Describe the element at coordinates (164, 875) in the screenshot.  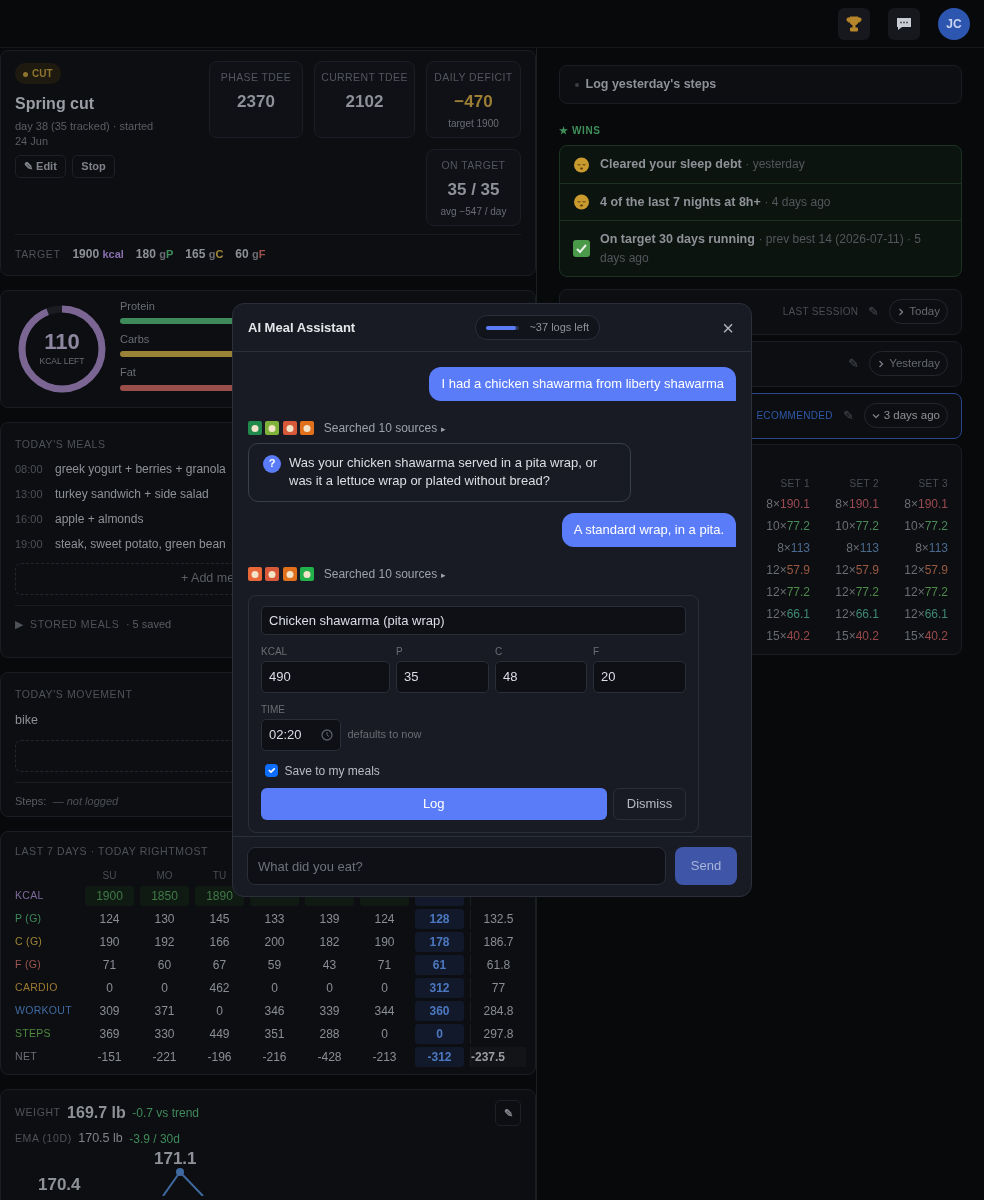
I see `day-header: MO` at that location.